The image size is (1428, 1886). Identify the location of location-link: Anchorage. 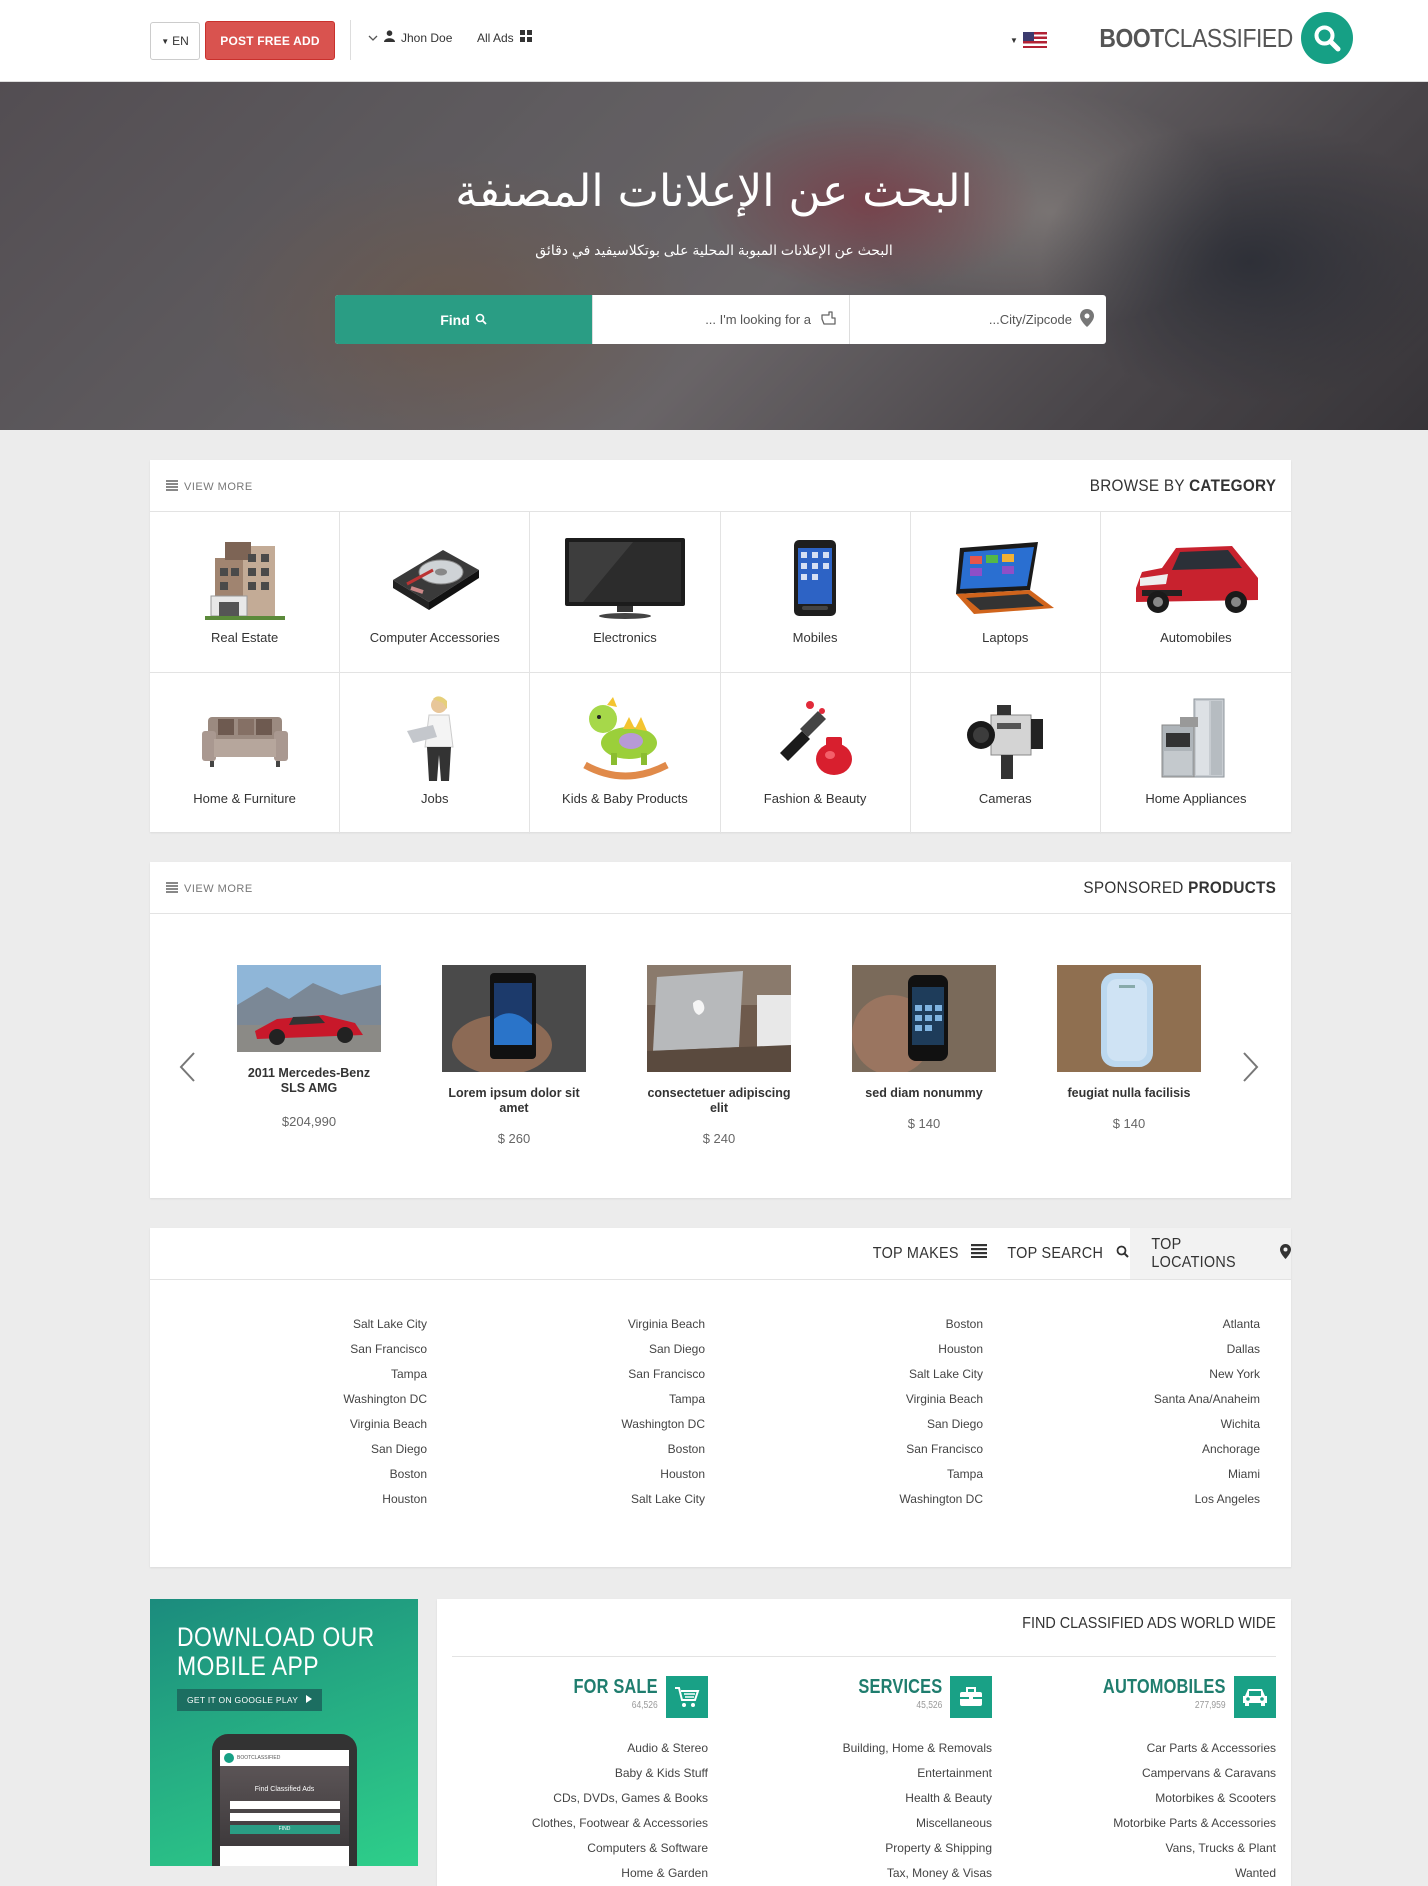
(1190, 1449).